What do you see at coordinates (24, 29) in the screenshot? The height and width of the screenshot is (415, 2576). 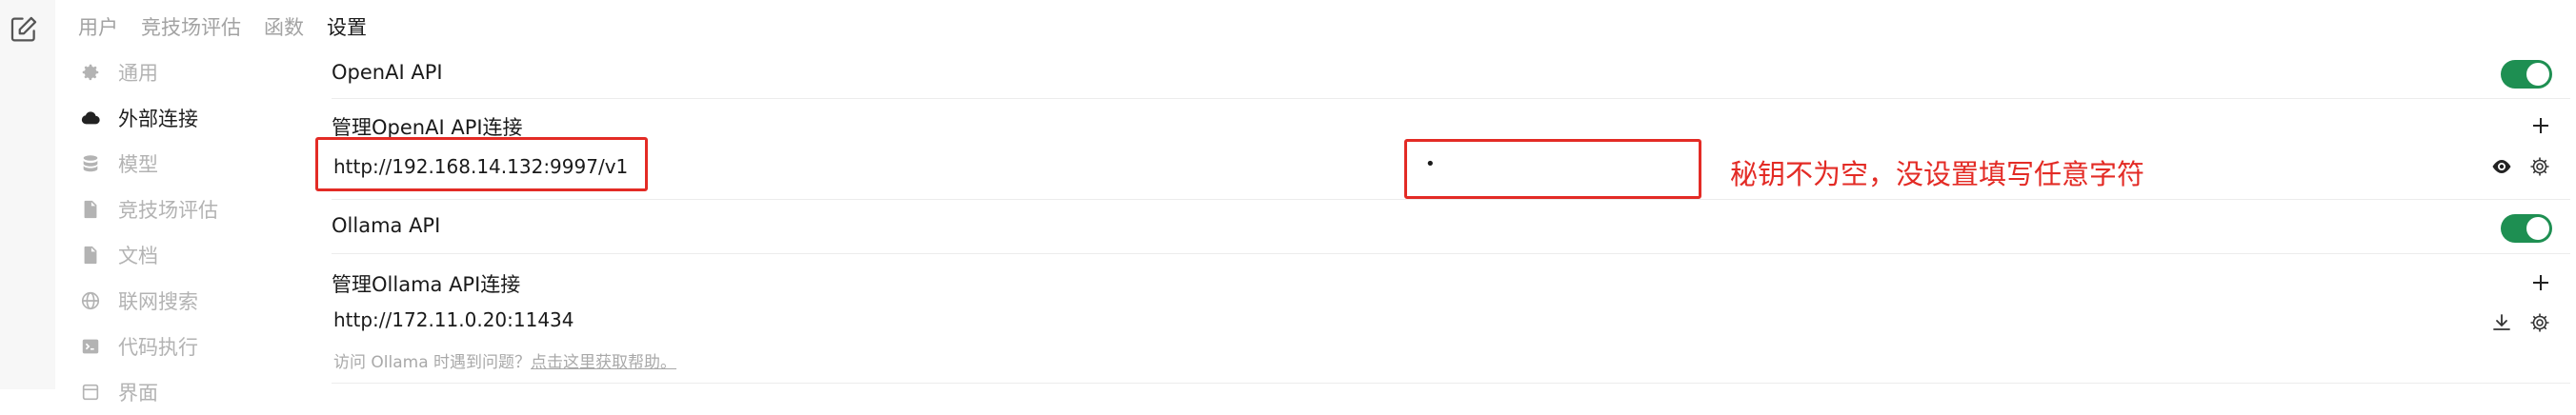 I see `new-chat-icon` at bounding box center [24, 29].